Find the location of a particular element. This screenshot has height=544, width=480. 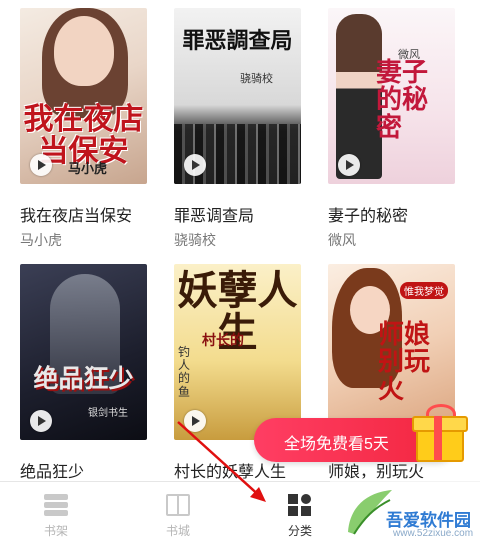

watermark-url: www.52zixue.com is located at coordinates (433, 533).